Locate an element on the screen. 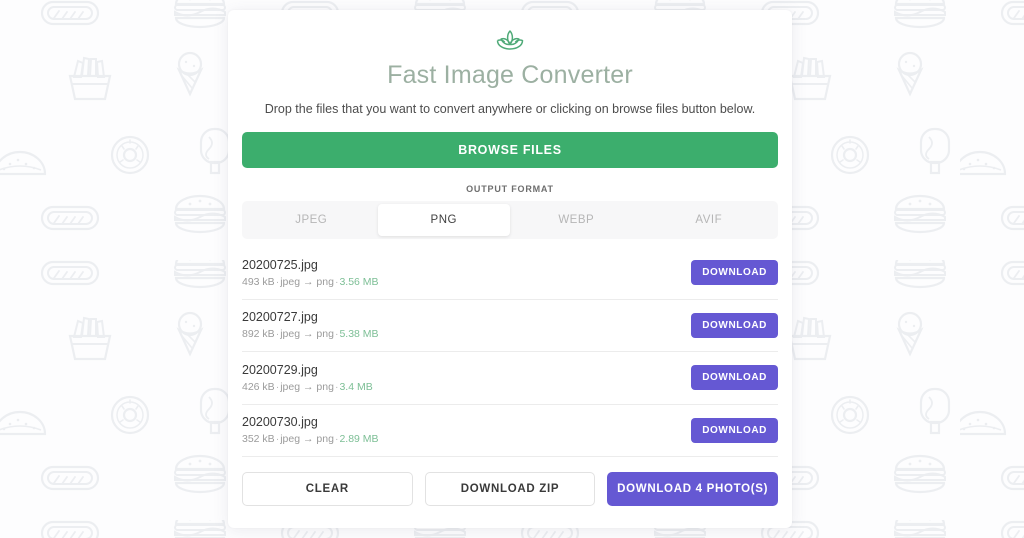  file-meta: 426 kB·jpeg → png·3.4 MB is located at coordinates (307, 387).